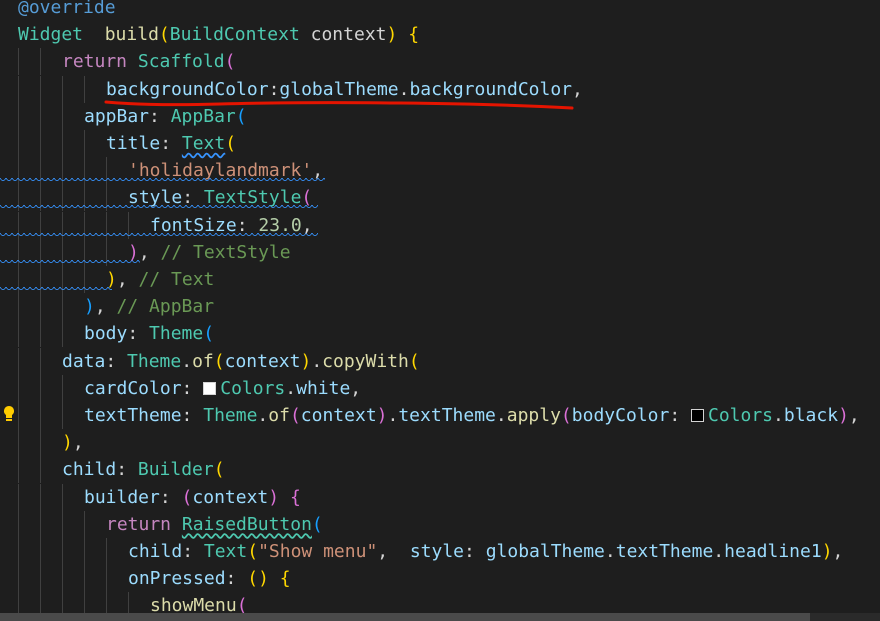 The width and height of the screenshot is (880, 621). I want to click on code-text: builder: (context) {, so click(192, 497).